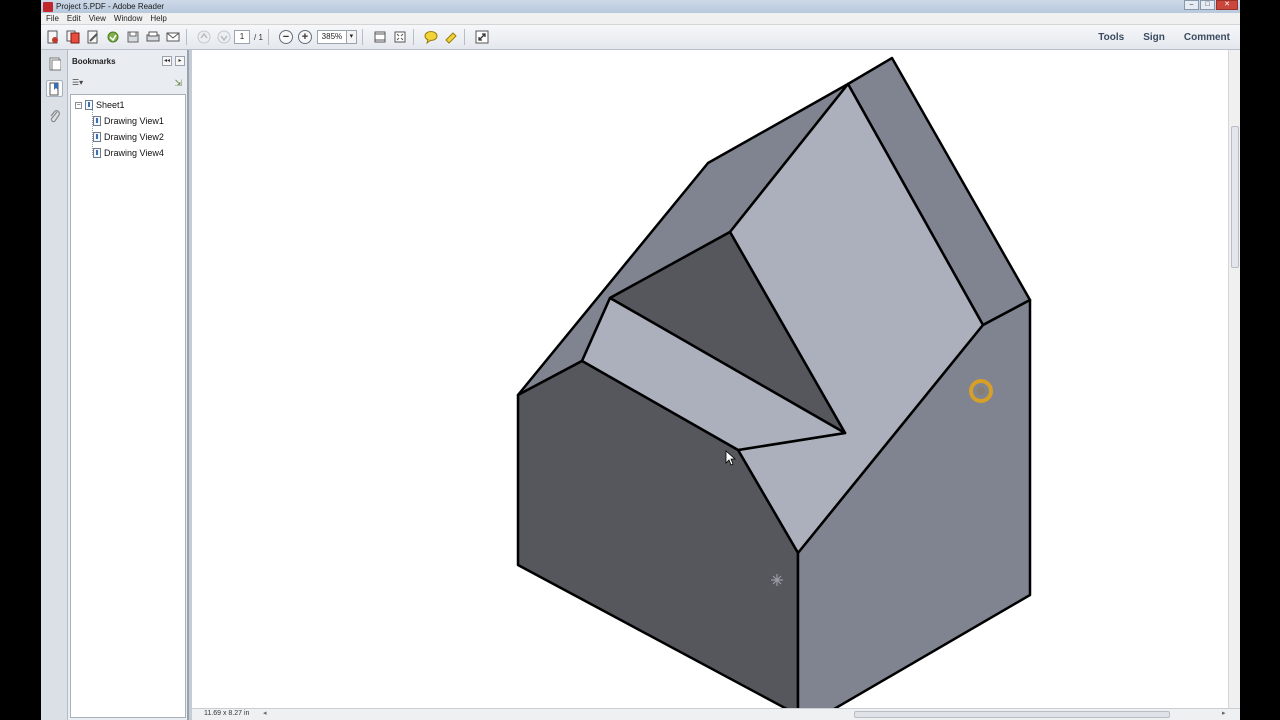  What do you see at coordinates (1224, 713) in the screenshot?
I see `scroll-right-arrow-icon: ▸` at bounding box center [1224, 713].